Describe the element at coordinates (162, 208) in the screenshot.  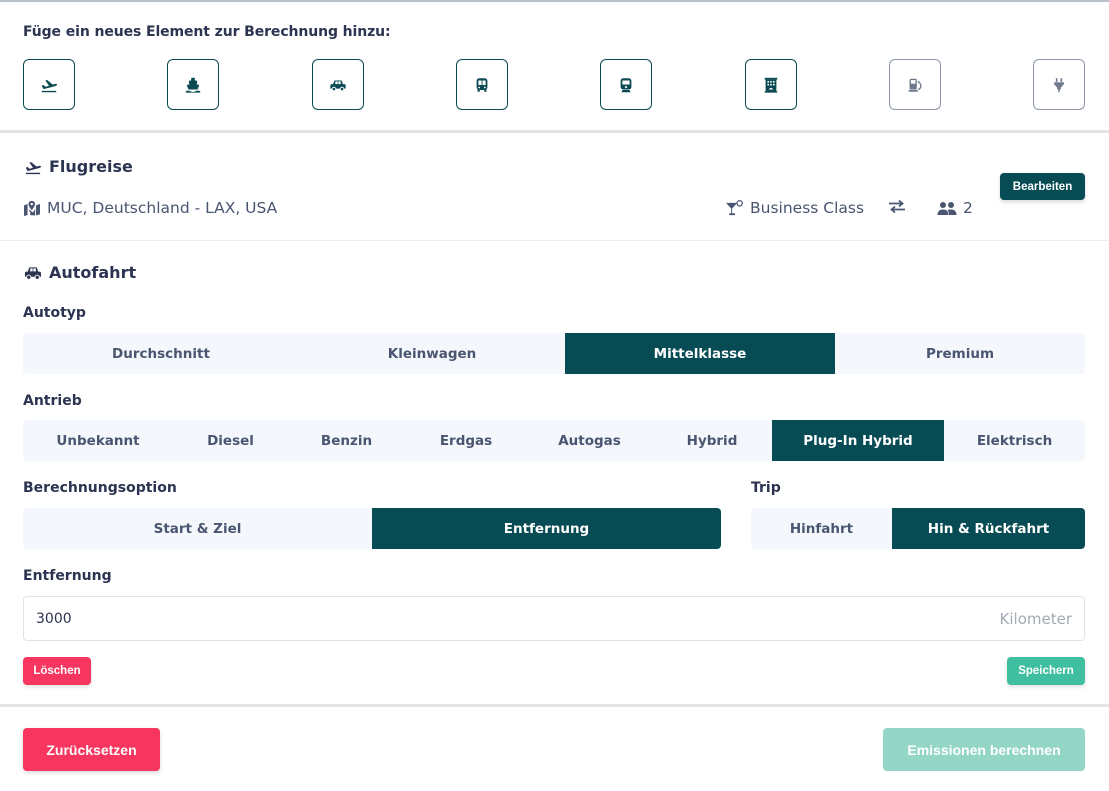
I see `flight-route-text: MUC, Deutschland - LAX, USA` at that location.